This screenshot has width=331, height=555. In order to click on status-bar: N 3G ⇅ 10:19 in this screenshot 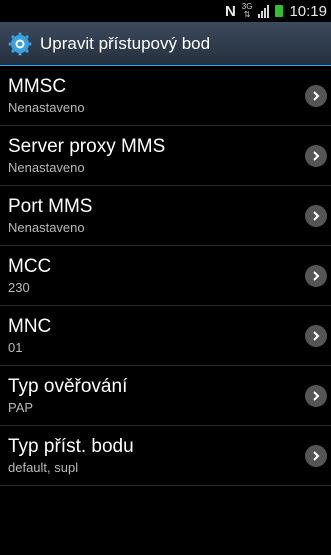, I will do `click(165, 11)`.